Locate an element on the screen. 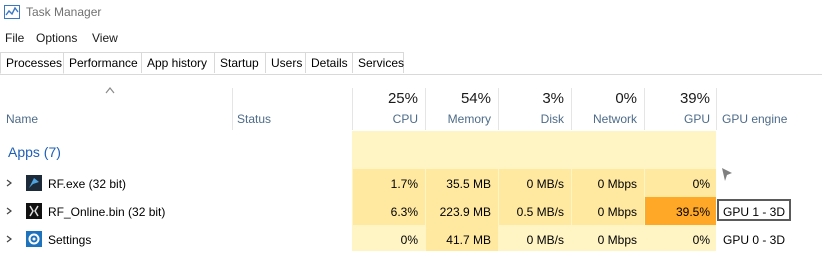 The height and width of the screenshot is (253, 822). gpu-engine-value: GPU 0 - 3D is located at coordinates (754, 240).